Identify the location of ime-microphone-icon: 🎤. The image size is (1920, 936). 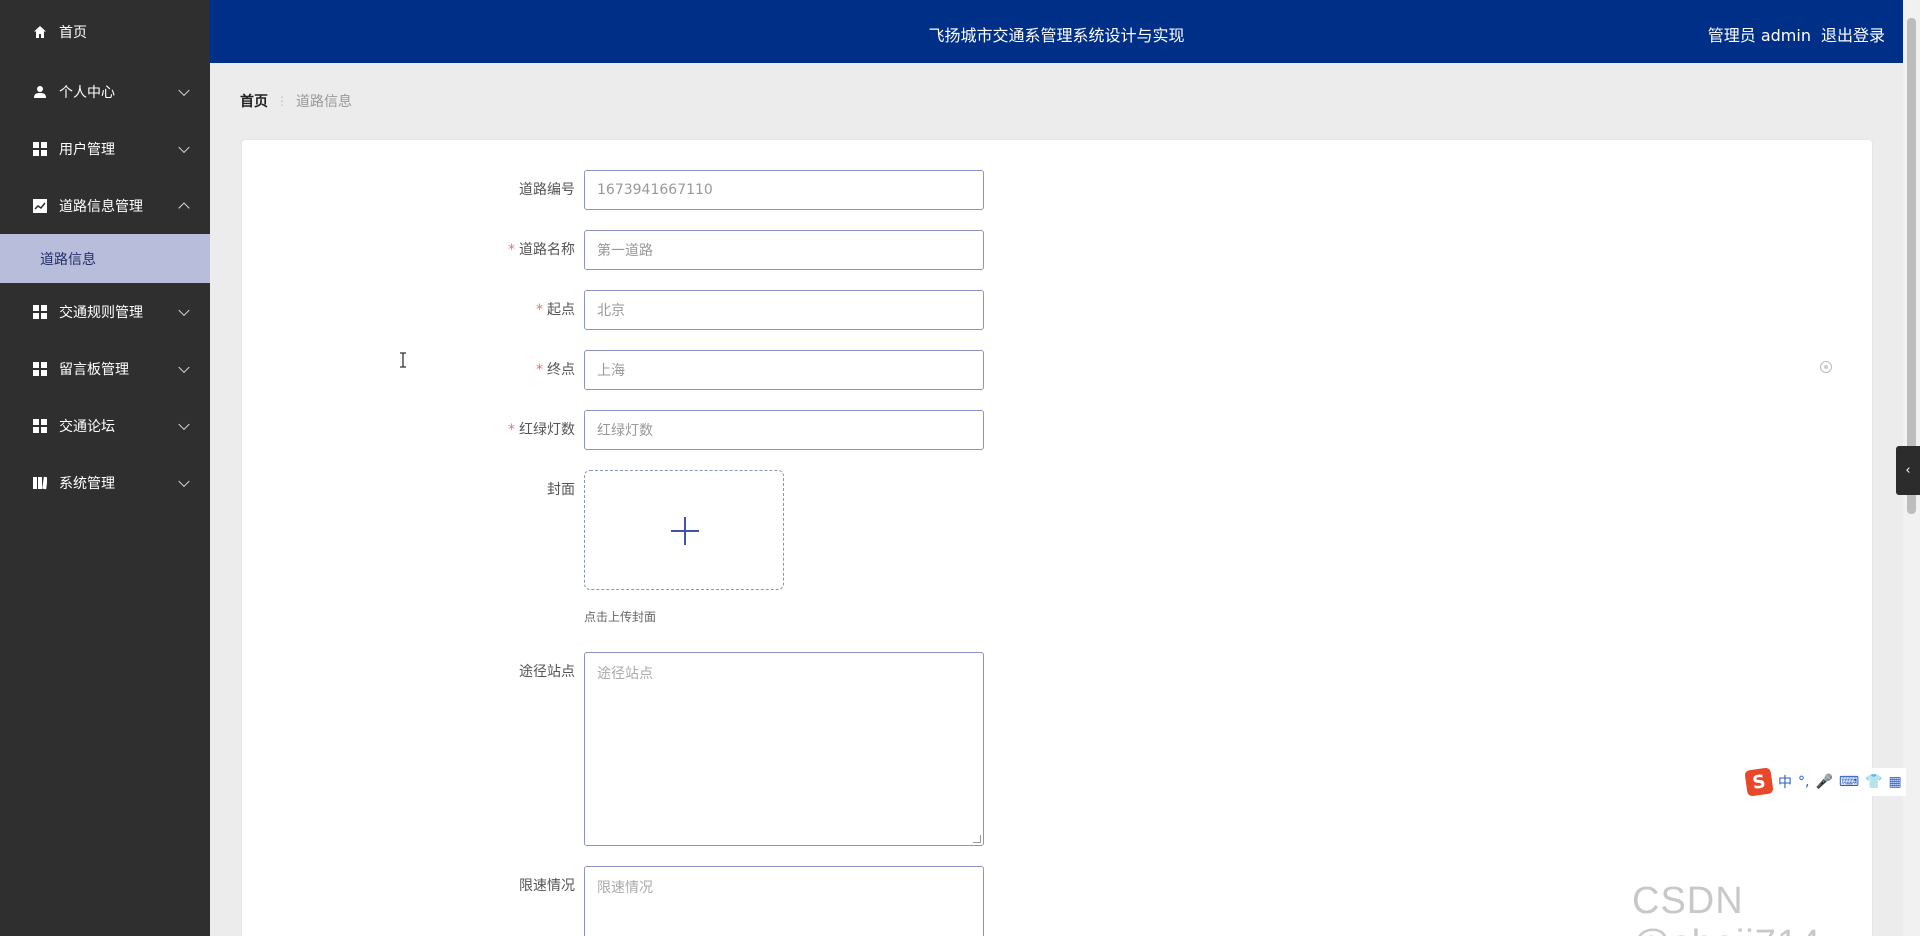
(1823, 782).